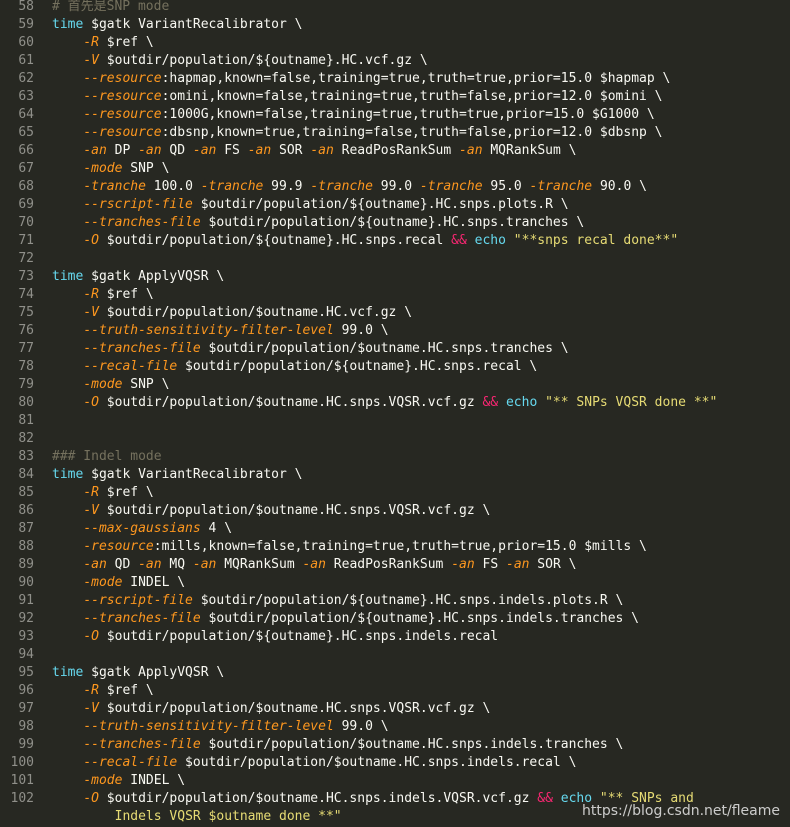 This screenshot has height=827, width=790. What do you see at coordinates (395, 583) in the screenshot?
I see `code-line: 90 -mode INDEL \` at bounding box center [395, 583].